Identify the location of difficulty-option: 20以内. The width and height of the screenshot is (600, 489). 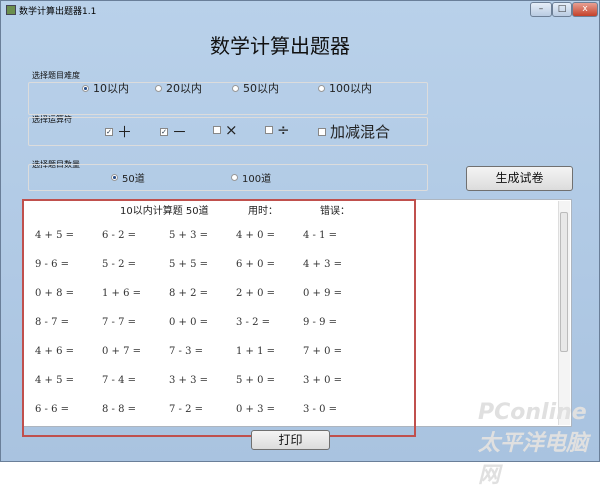
(178, 88).